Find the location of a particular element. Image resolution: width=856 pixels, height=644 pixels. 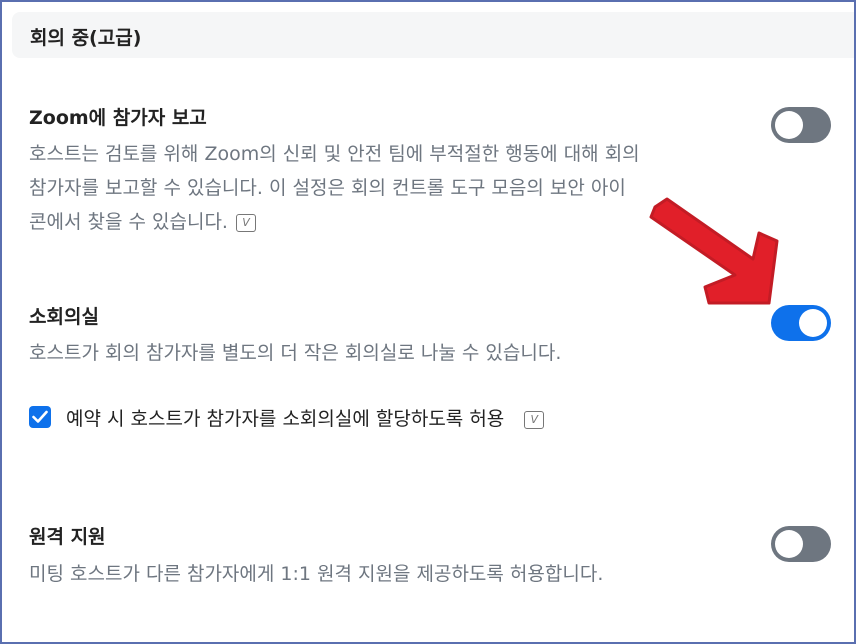

toggle-breakout-rooms is located at coordinates (801, 323).